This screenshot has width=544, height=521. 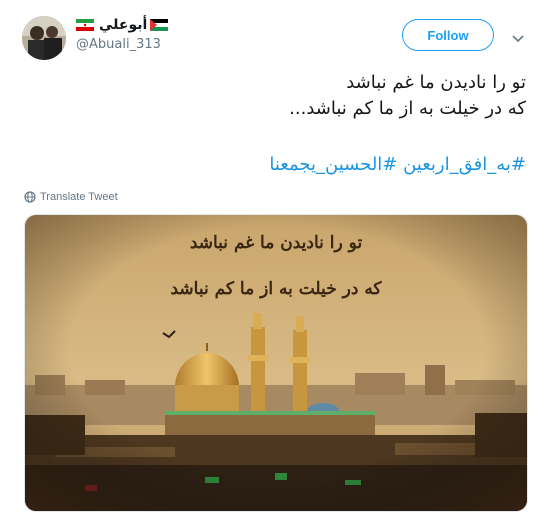 I want to click on display-name: أبوعلي, so click(x=123, y=25).